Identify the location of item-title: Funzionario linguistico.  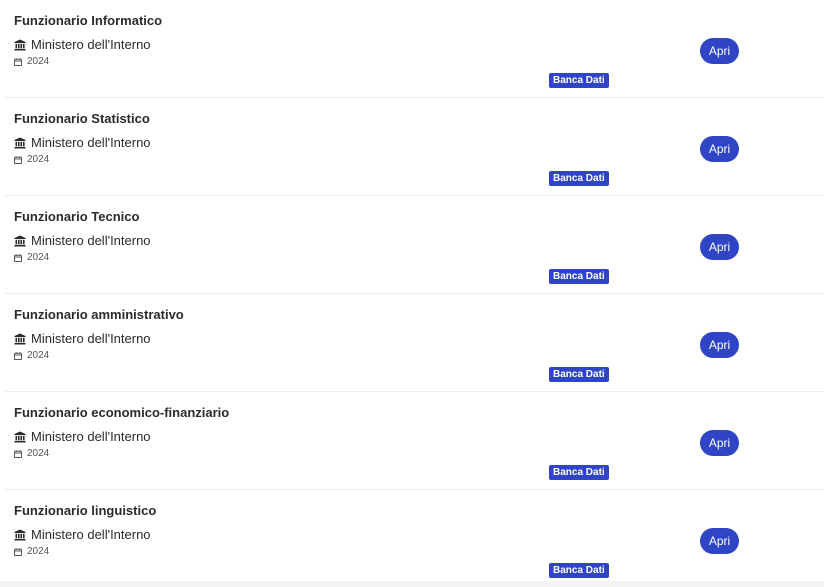
(85, 510).